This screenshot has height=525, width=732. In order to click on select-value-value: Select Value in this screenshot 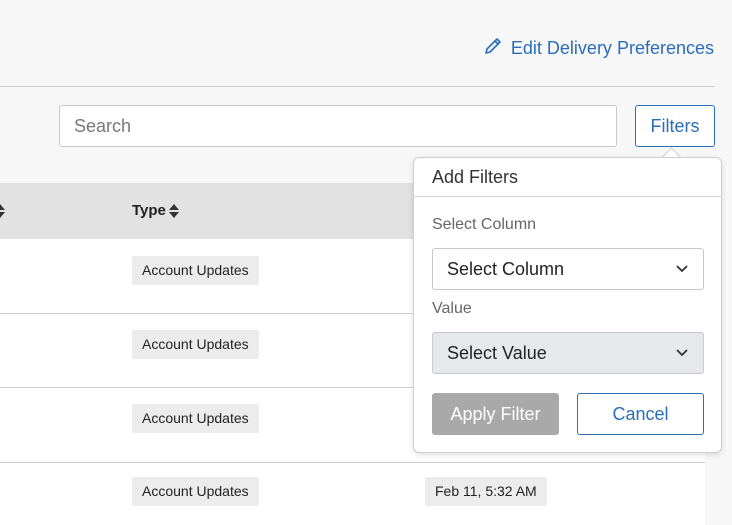, I will do `click(497, 352)`.